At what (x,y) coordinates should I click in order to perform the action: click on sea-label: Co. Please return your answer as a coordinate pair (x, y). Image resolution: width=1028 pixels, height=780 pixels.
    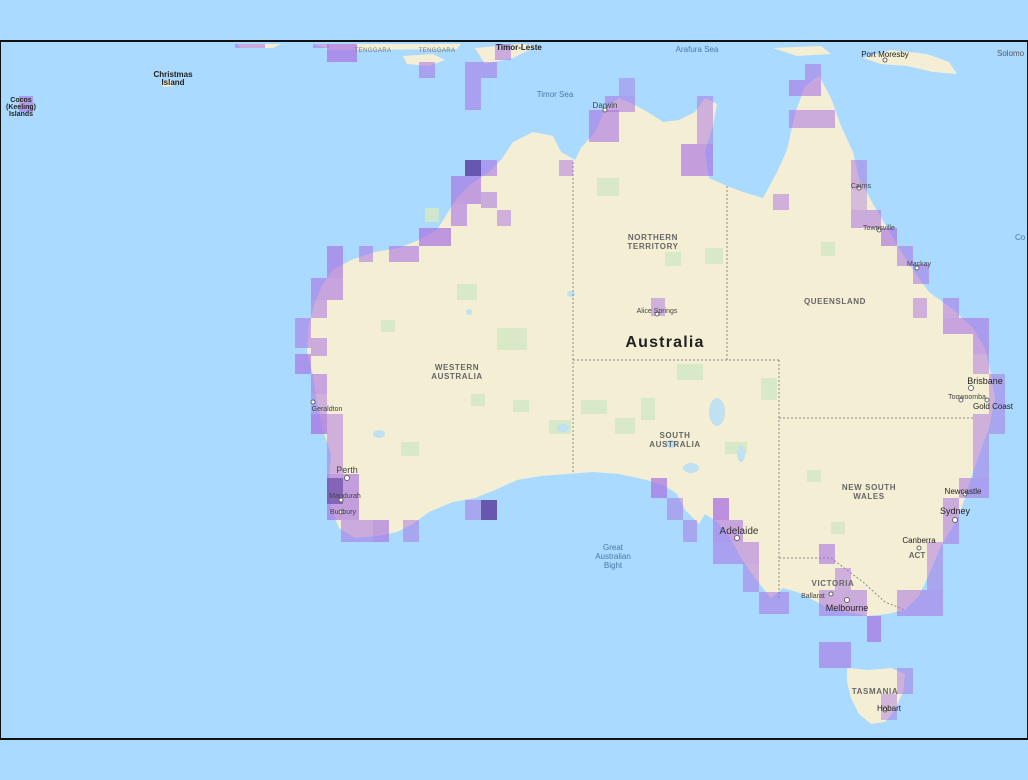
    Looking at the image, I should click on (1020, 237).